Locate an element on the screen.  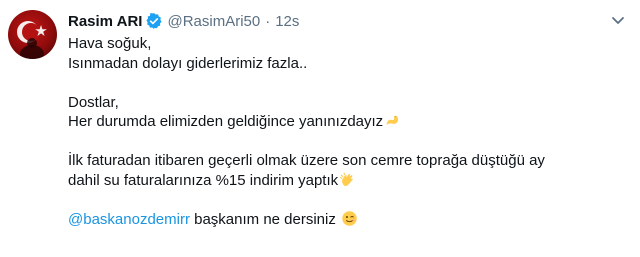
tweet-menu-button is located at coordinates (618, 22).